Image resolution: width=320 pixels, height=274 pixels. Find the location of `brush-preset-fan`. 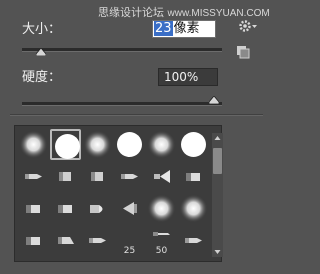

brush-preset-fan is located at coordinates (161, 176).